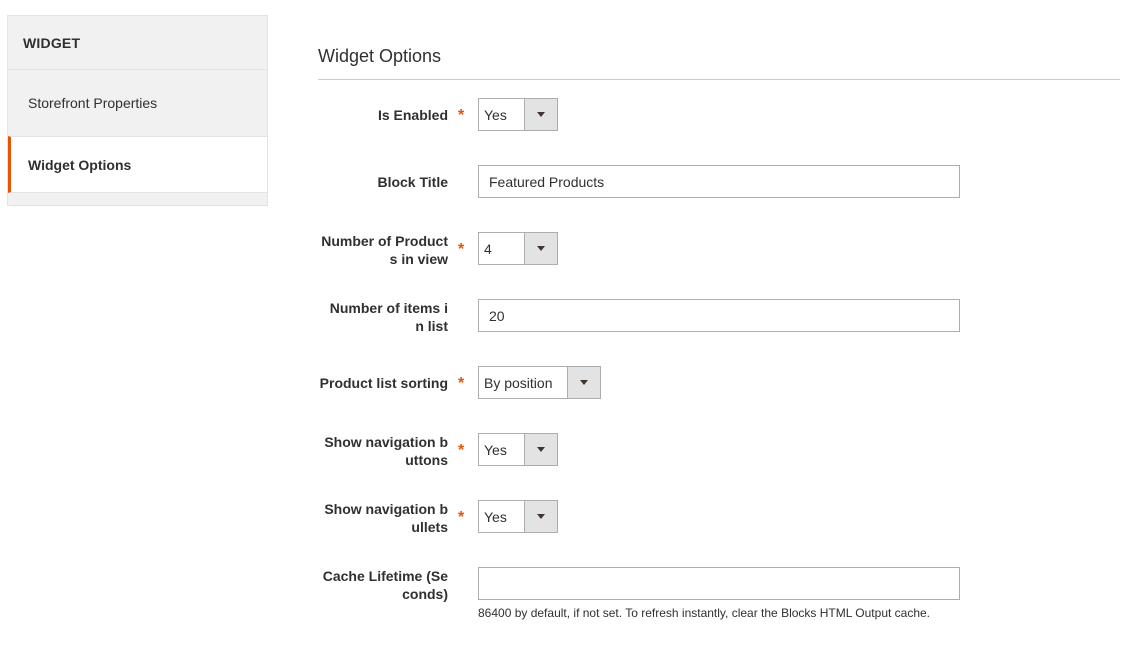 The height and width of the screenshot is (669, 1139). I want to click on sorting-label: Product list sorting, so click(383, 383).